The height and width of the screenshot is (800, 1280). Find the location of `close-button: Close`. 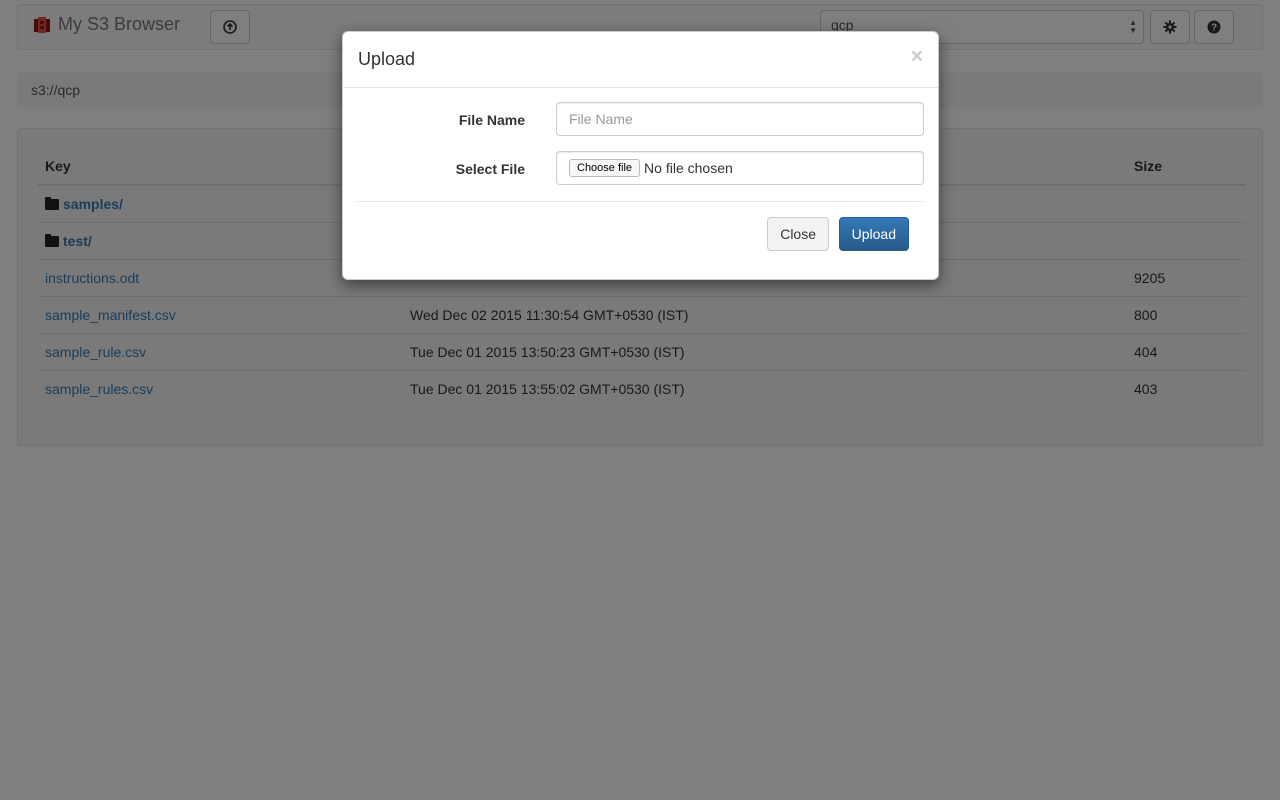

close-button: Close is located at coordinates (798, 234).